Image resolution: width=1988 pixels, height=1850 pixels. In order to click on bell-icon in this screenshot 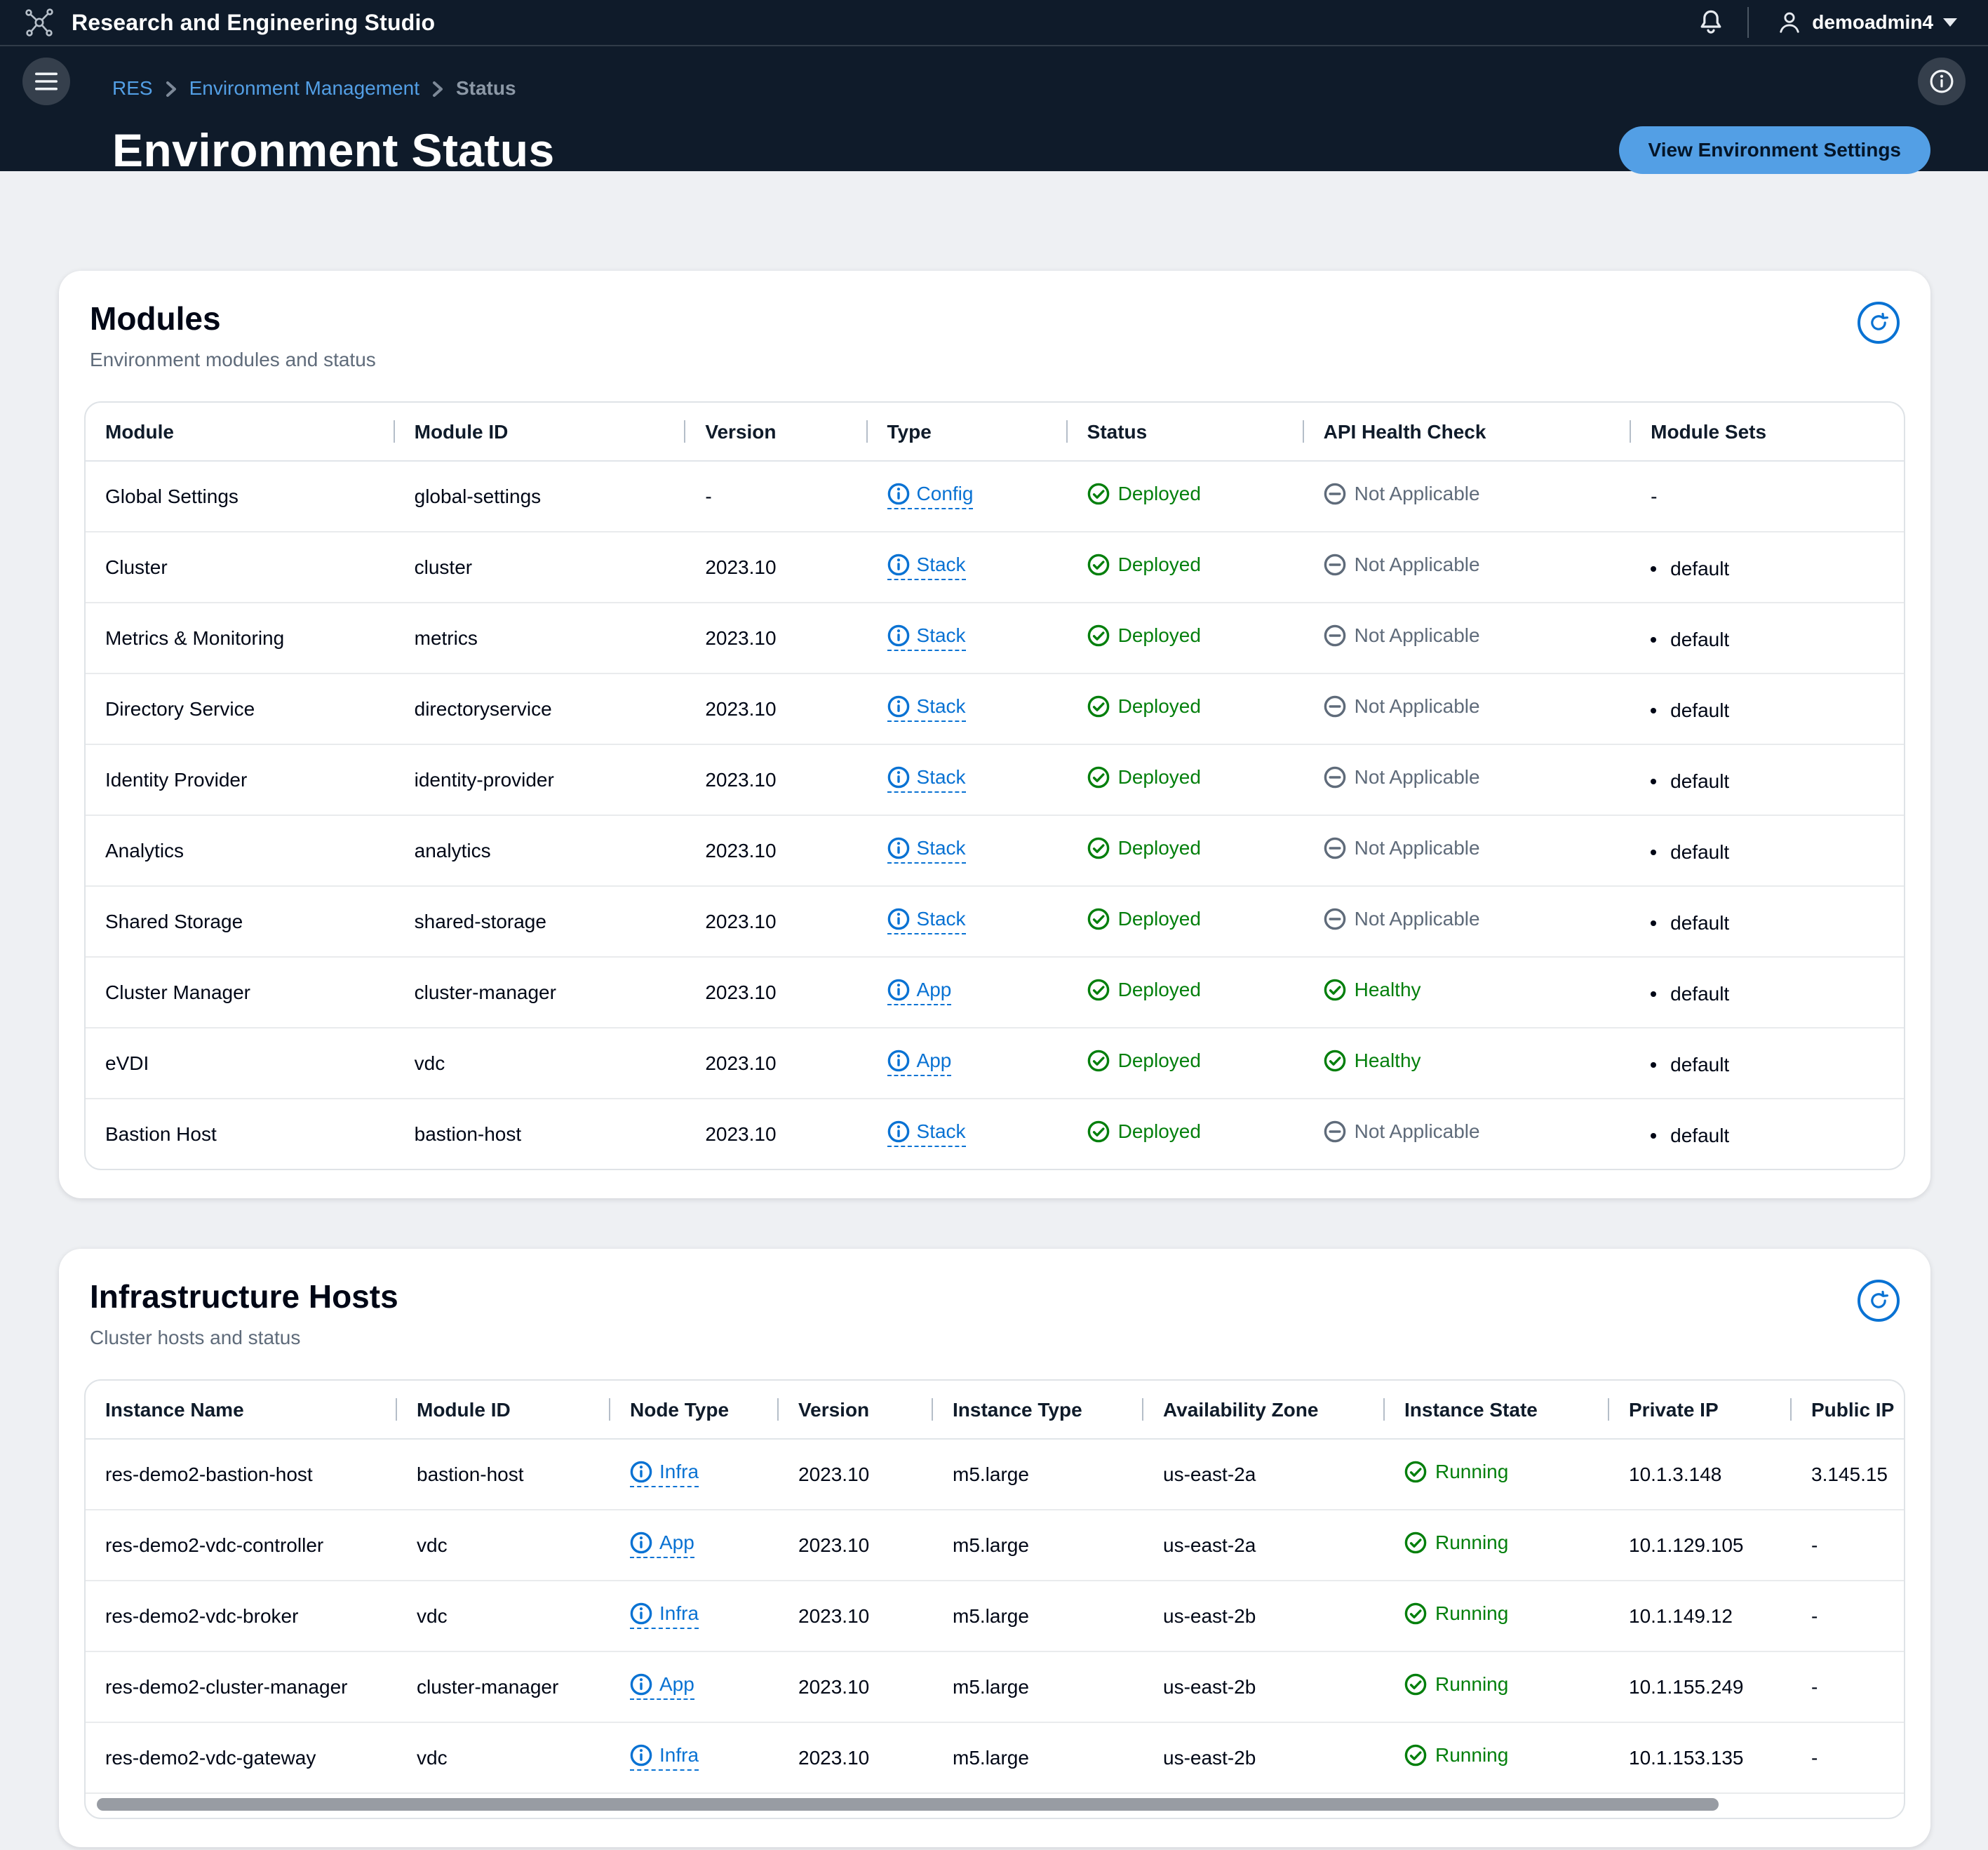, I will do `click(1711, 22)`.